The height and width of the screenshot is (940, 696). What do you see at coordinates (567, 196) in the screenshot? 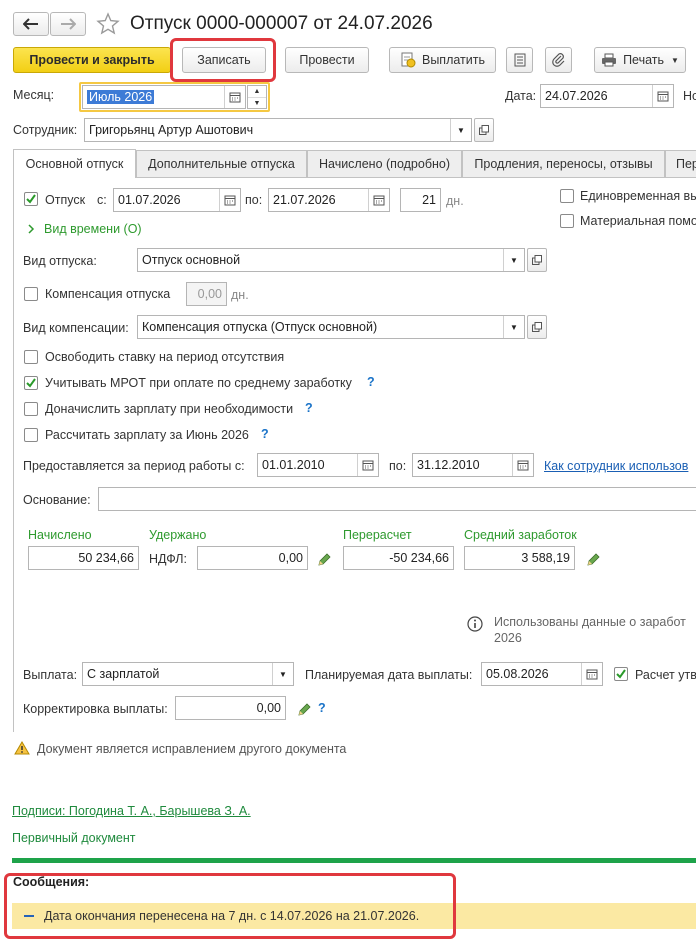
I see `one-time-payment-checkbox` at bounding box center [567, 196].